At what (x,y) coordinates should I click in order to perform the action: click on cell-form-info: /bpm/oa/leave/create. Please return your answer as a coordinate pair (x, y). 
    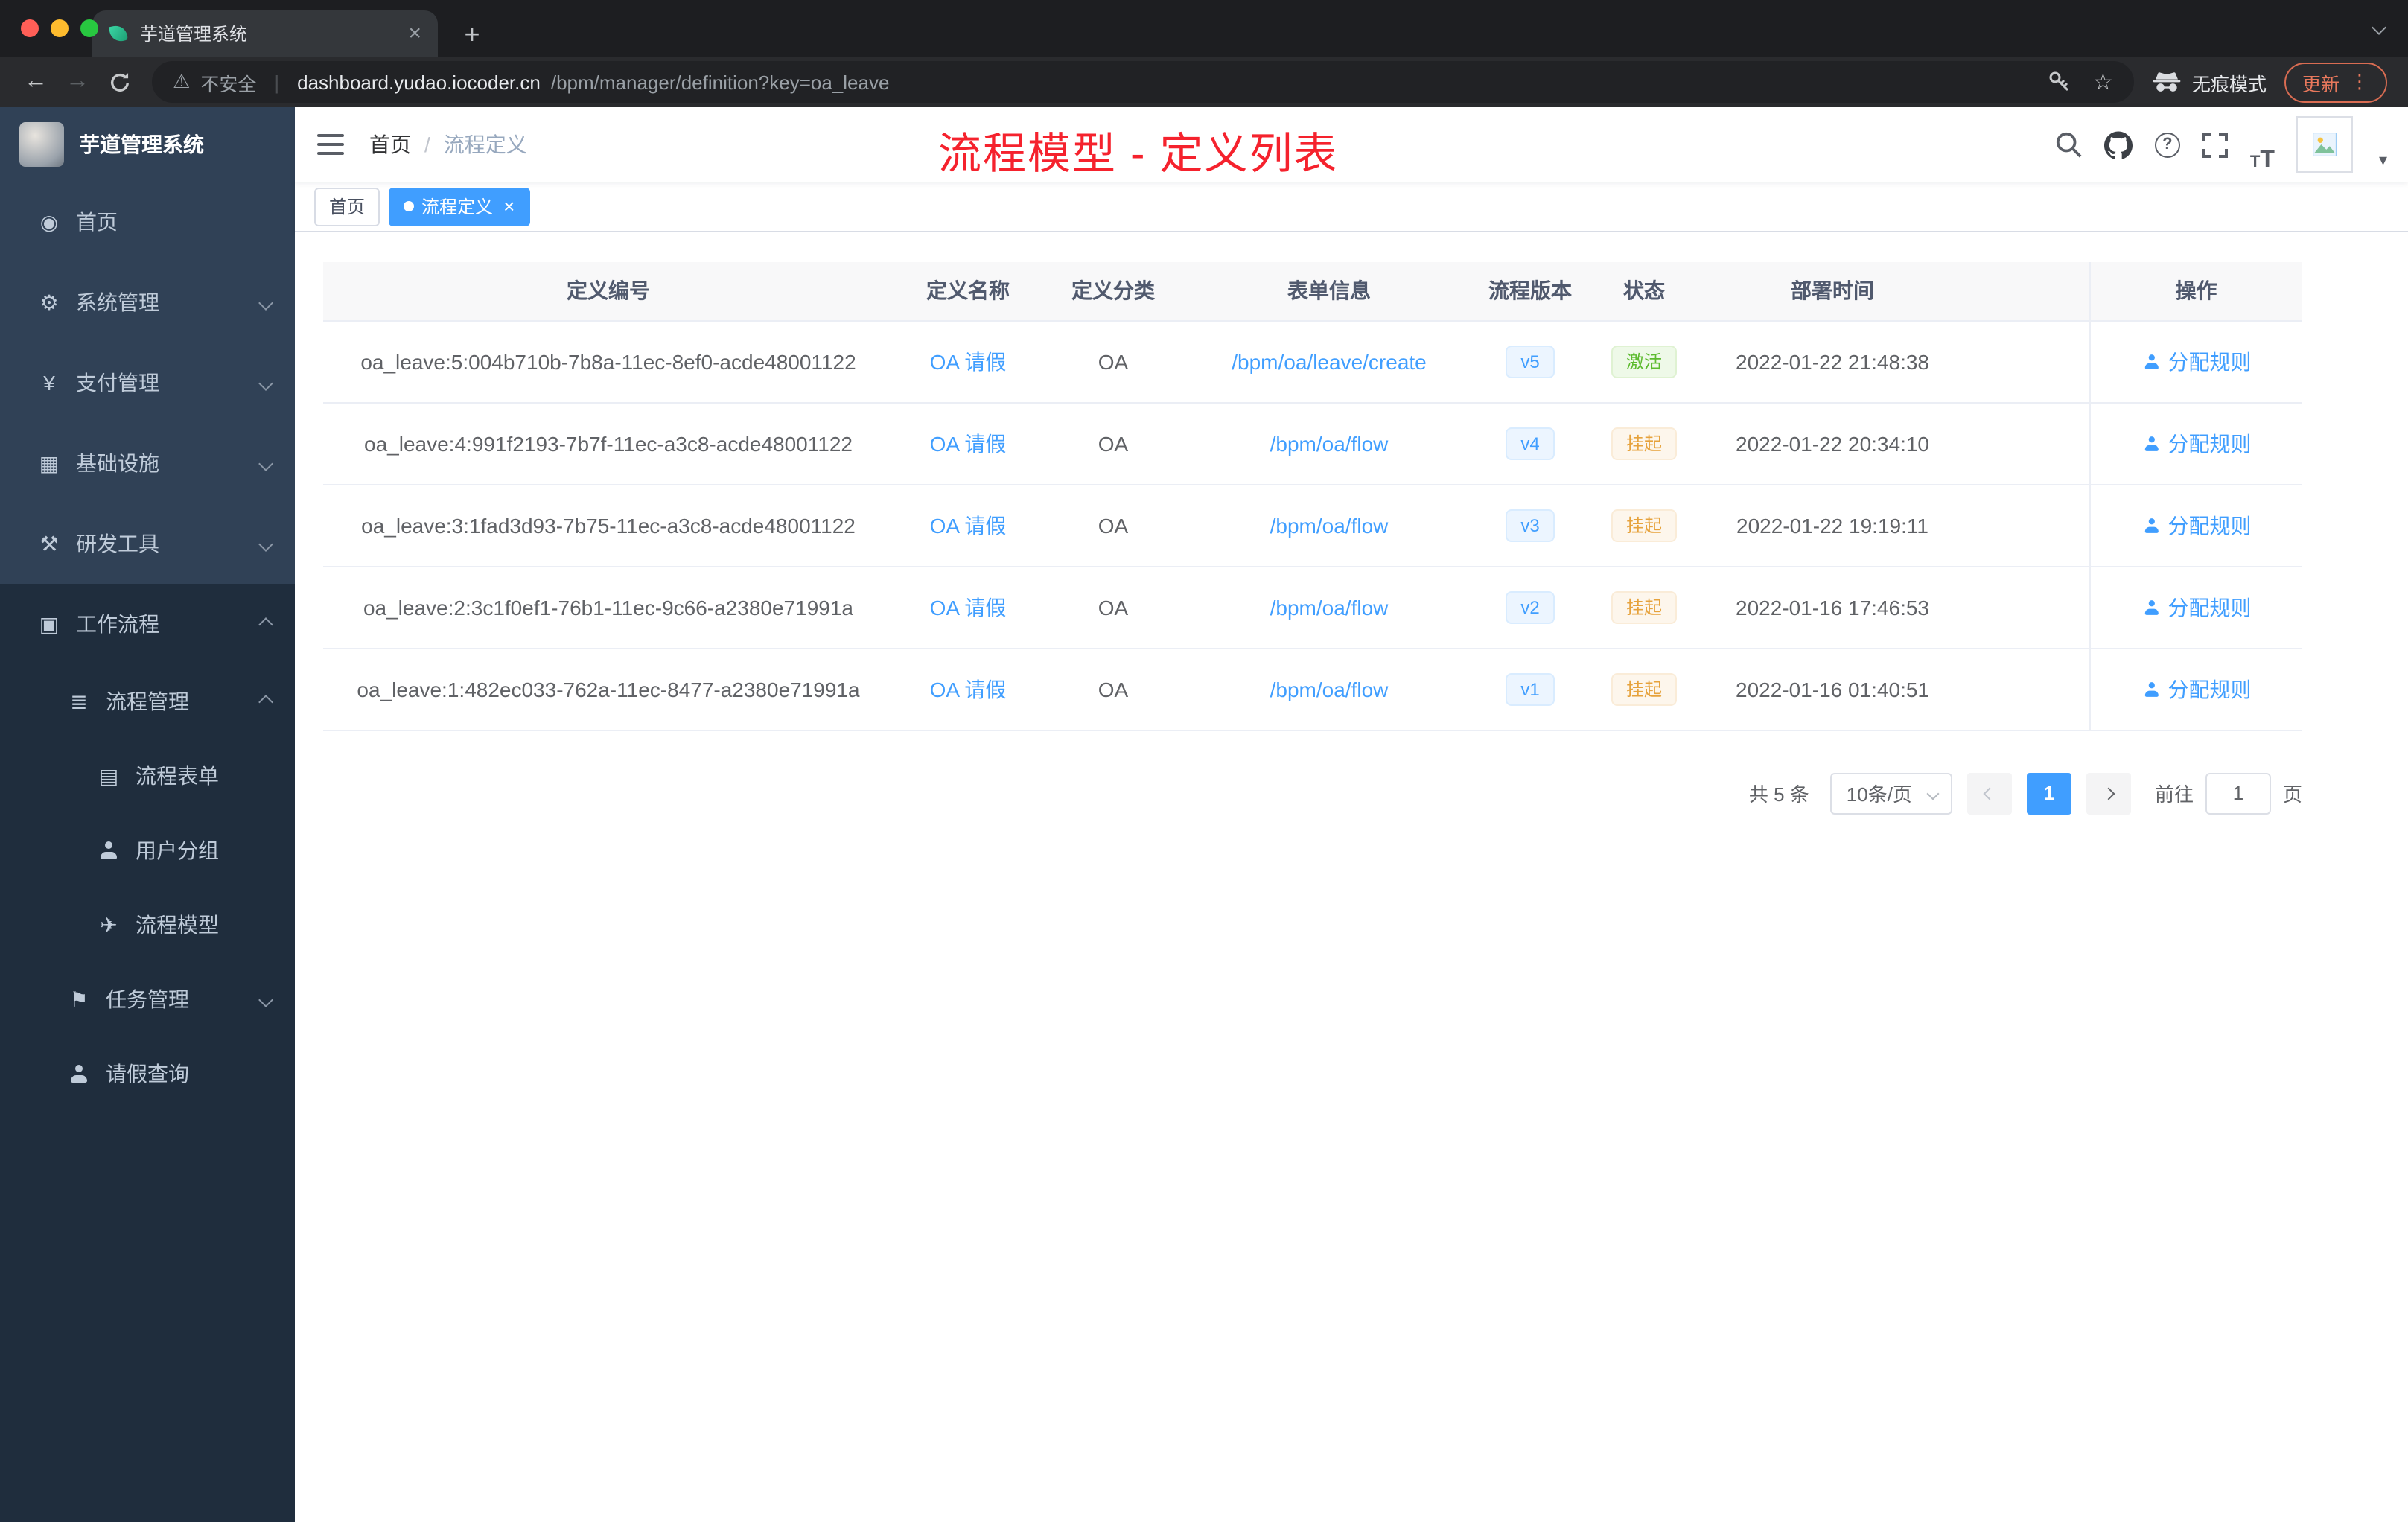
    Looking at the image, I should click on (1329, 361).